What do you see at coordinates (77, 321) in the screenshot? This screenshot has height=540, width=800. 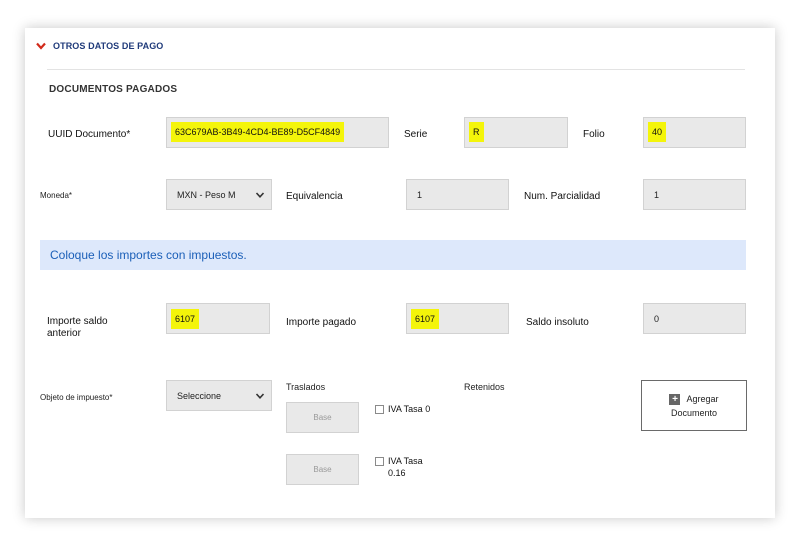 I see `saldo-anterior-label-line1: Importe saldo` at bounding box center [77, 321].